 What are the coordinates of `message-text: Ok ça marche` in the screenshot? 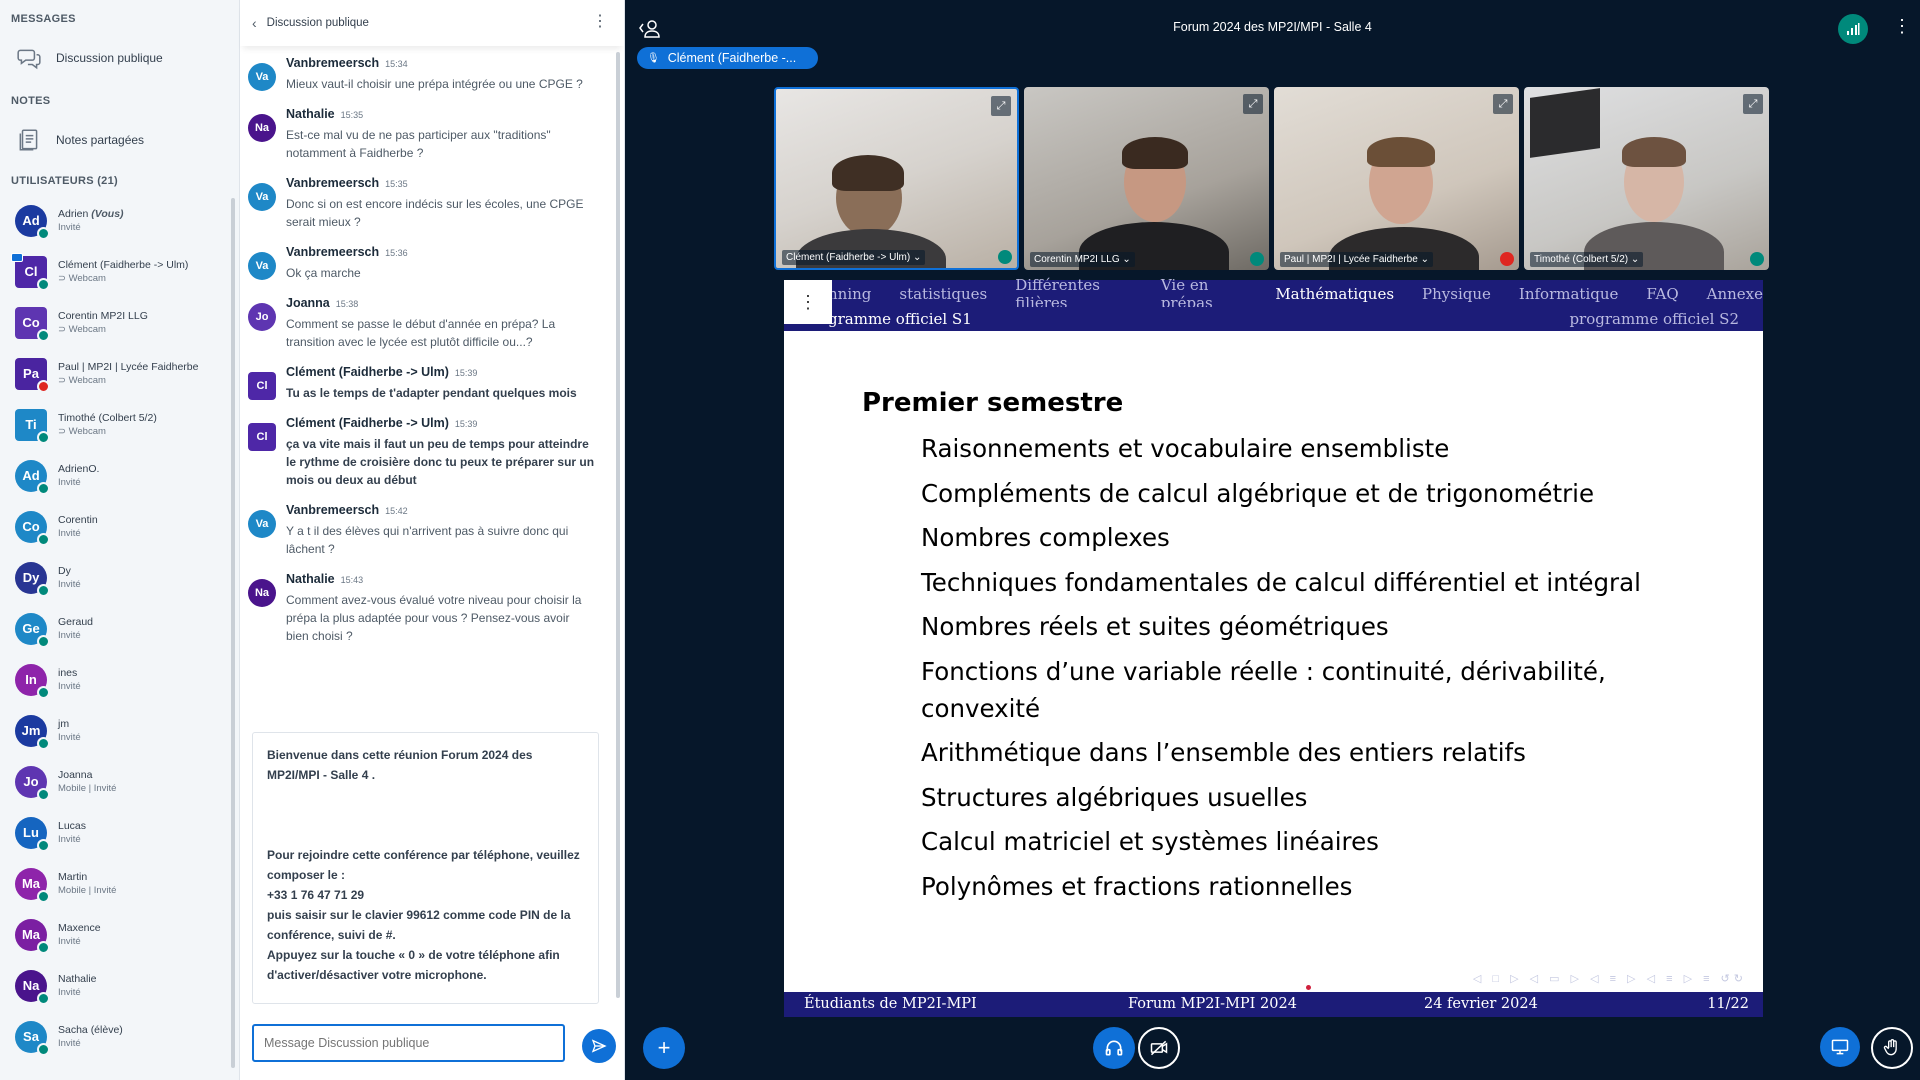 It's located at (323, 273).